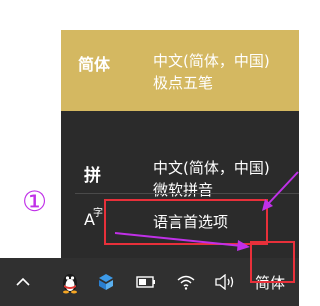  Describe the element at coordinates (23, 282) in the screenshot. I see `chevron-up-icon` at that location.